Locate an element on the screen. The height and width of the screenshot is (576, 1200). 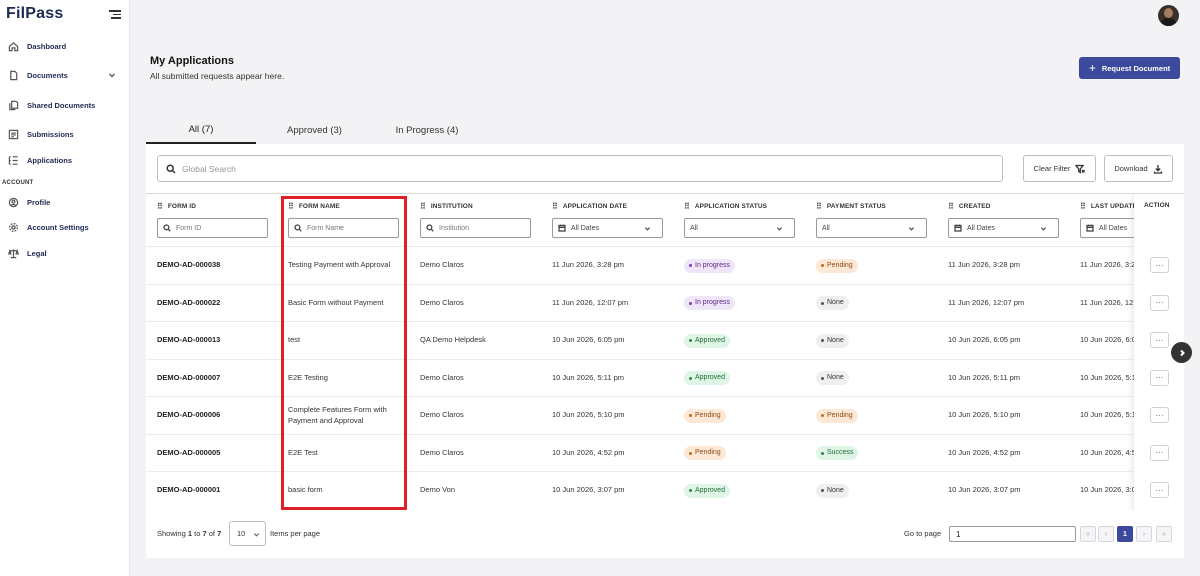
sidebar-item-documents: Documents is located at coordinates (65, 75).